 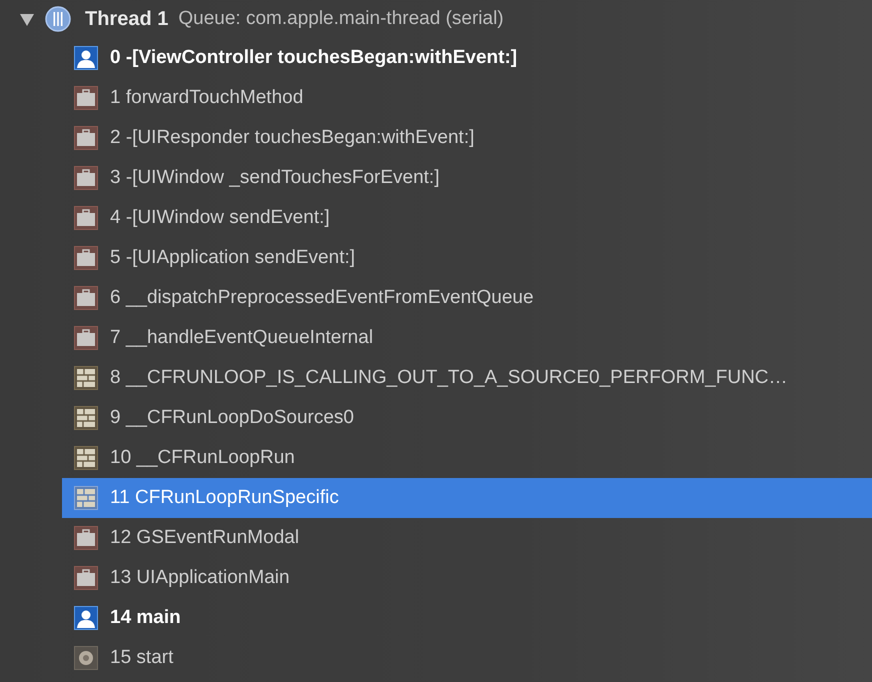 What do you see at coordinates (27, 19) in the screenshot?
I see `disclosure-triangle-icon` at bounding box center [27, 19].